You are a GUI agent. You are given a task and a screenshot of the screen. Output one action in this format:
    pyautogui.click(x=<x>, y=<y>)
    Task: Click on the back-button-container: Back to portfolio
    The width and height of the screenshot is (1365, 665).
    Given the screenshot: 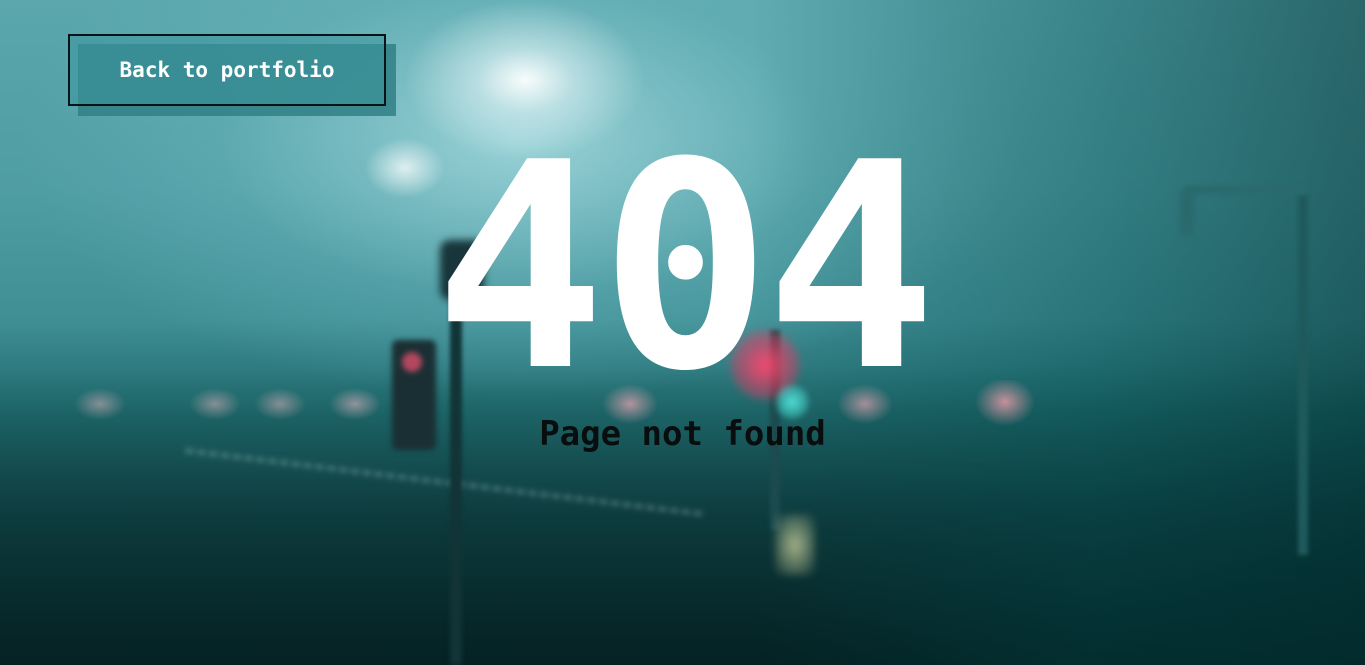 What is the action you would take?
    pyautogui.click(x=232, y=75)
    